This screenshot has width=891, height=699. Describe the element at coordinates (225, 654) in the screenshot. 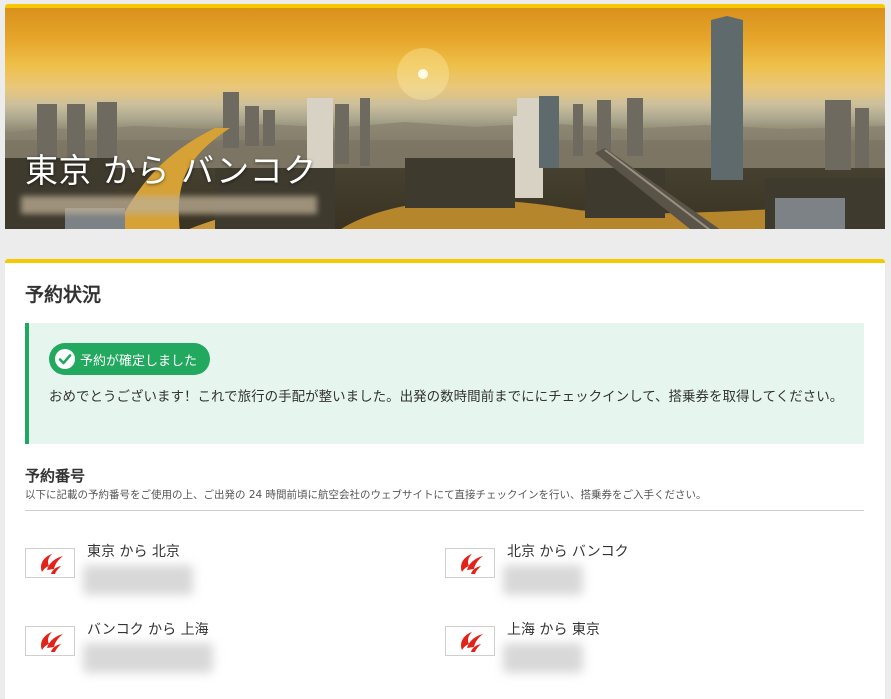

I see `flight-segment: バンコク から 上海` at that location.